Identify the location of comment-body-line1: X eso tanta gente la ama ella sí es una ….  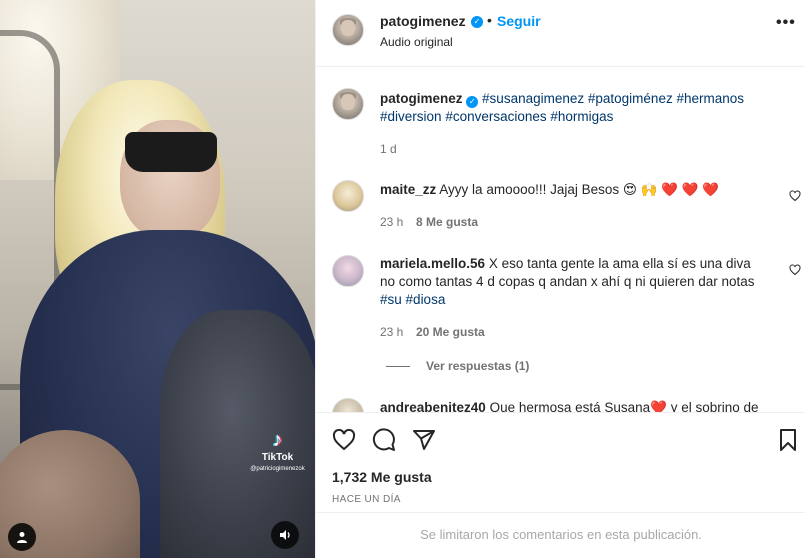
(619, 263).